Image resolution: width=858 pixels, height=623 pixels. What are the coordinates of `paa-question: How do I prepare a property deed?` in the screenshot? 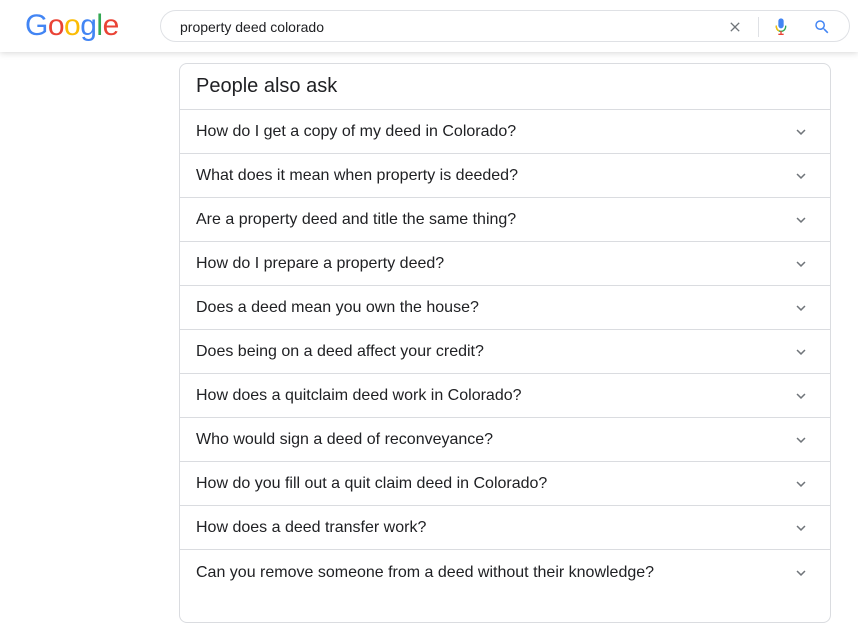 It's located at (505, 263).